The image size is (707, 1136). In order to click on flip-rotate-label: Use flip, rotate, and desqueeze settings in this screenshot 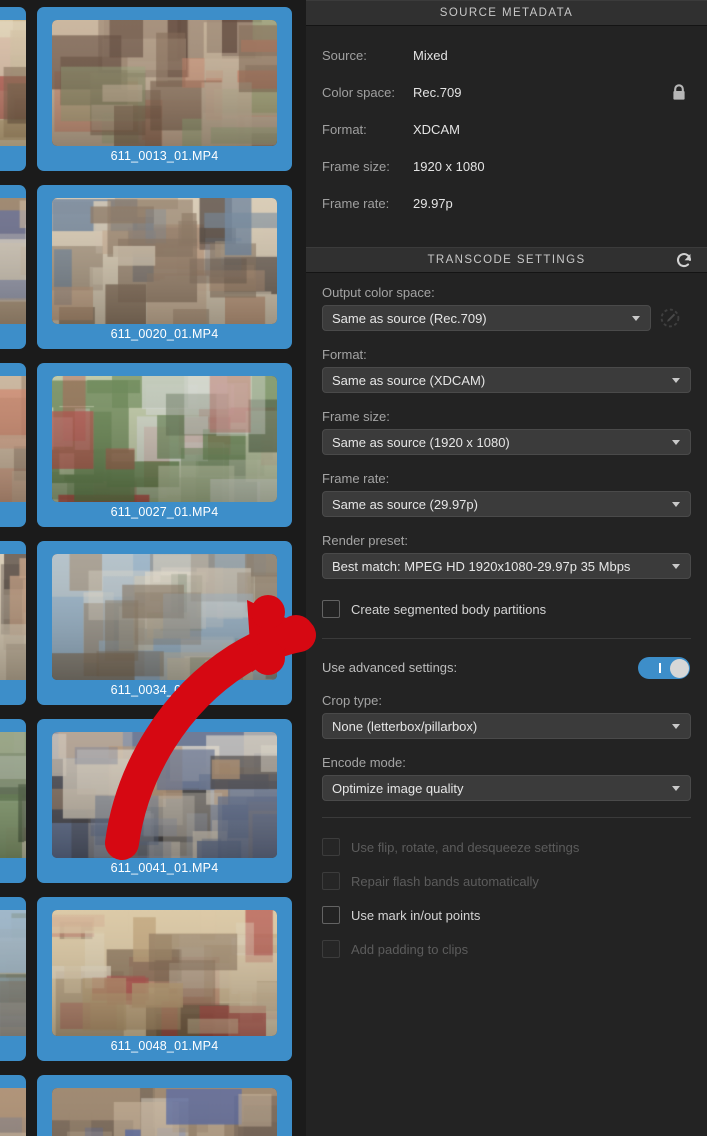, I will do `click(465, 847)`.